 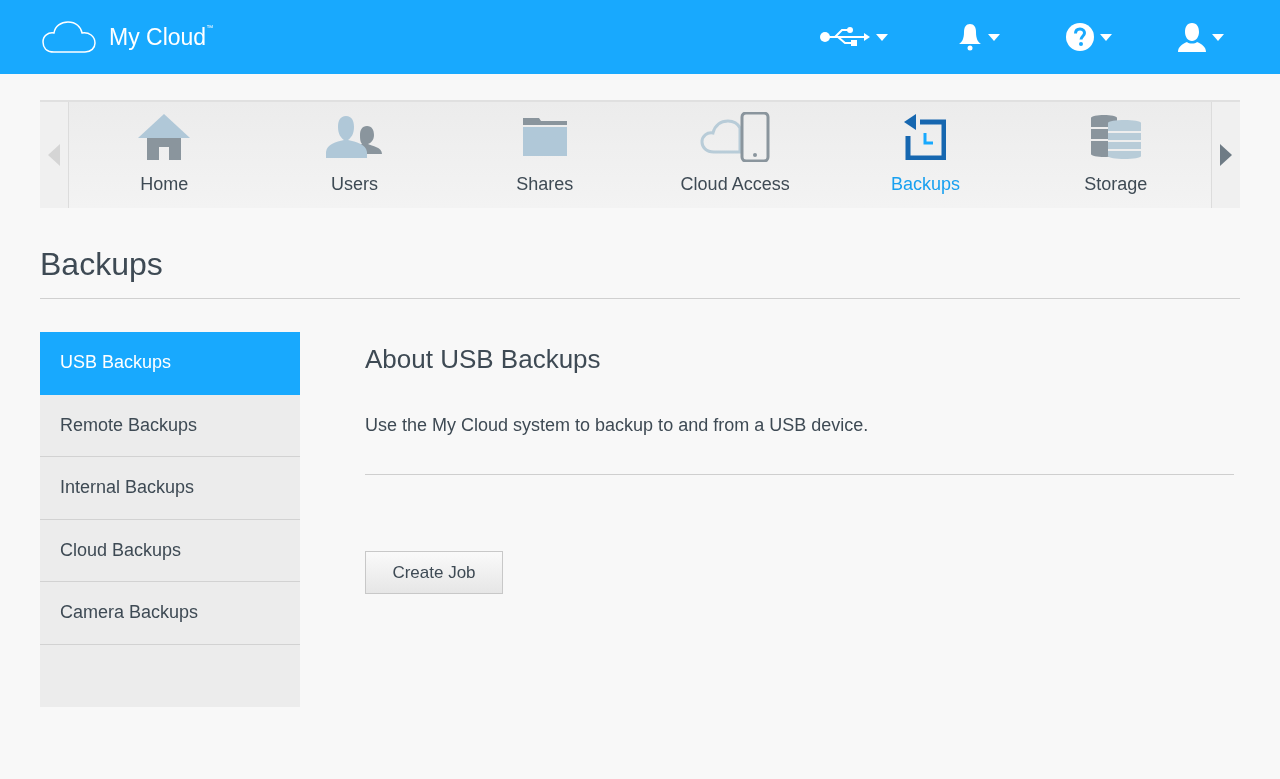 I want to click on usb-icon, so click(x=845, y=37).